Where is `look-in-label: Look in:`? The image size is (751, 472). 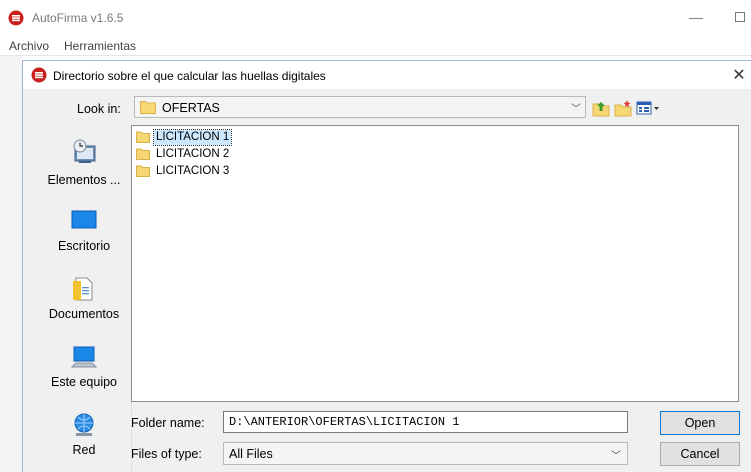 look-in-label: Look in: is located at coordinates (99, 109).